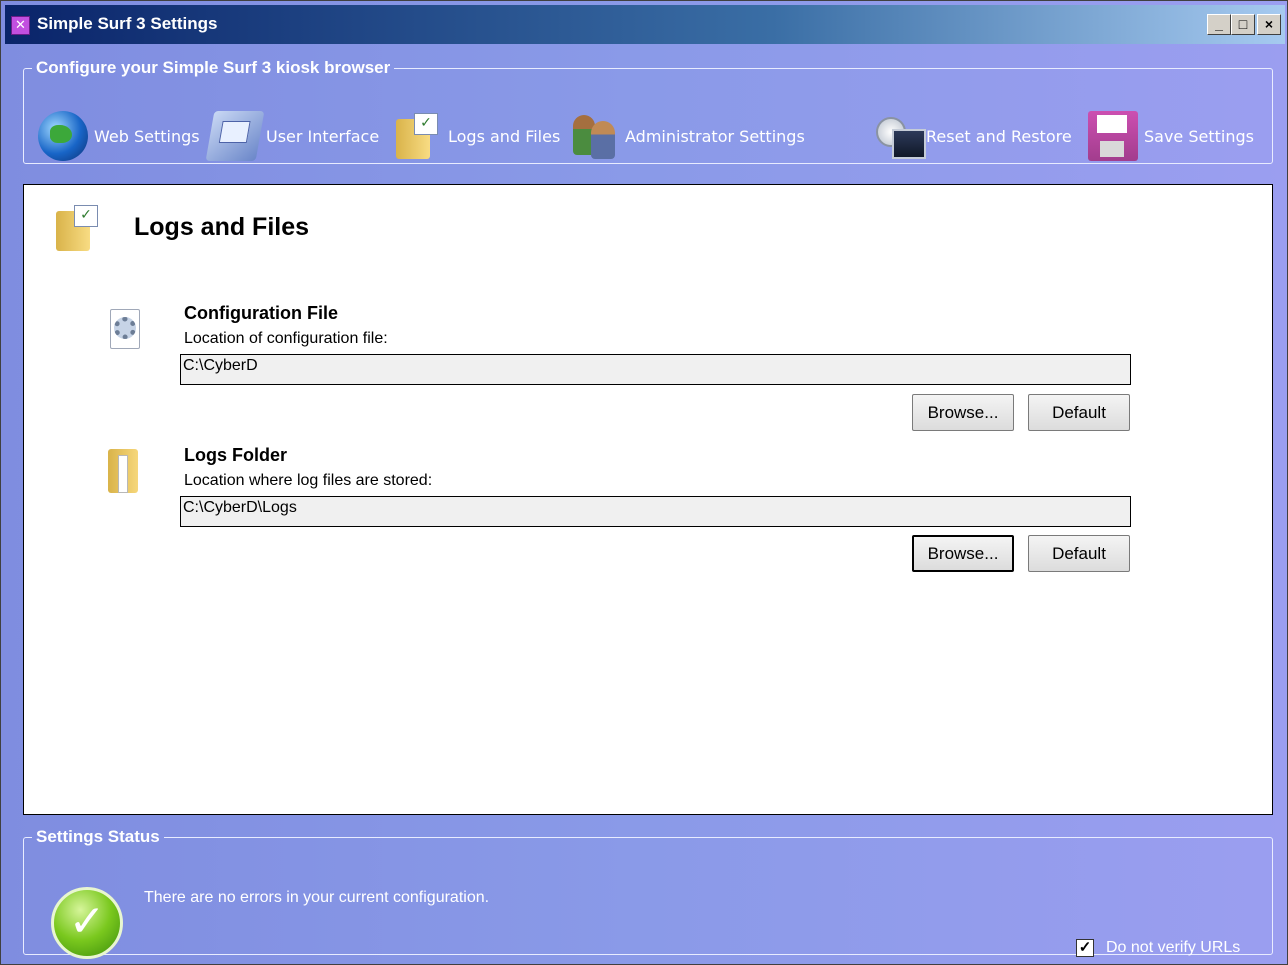 This screenshot has height=965, width=1288. What do you see at coordinates (1173, 947) in the screenshot?
I see `do-not-verify-urls-label: Do not verify URLs` at bounding box center [1173, 947].